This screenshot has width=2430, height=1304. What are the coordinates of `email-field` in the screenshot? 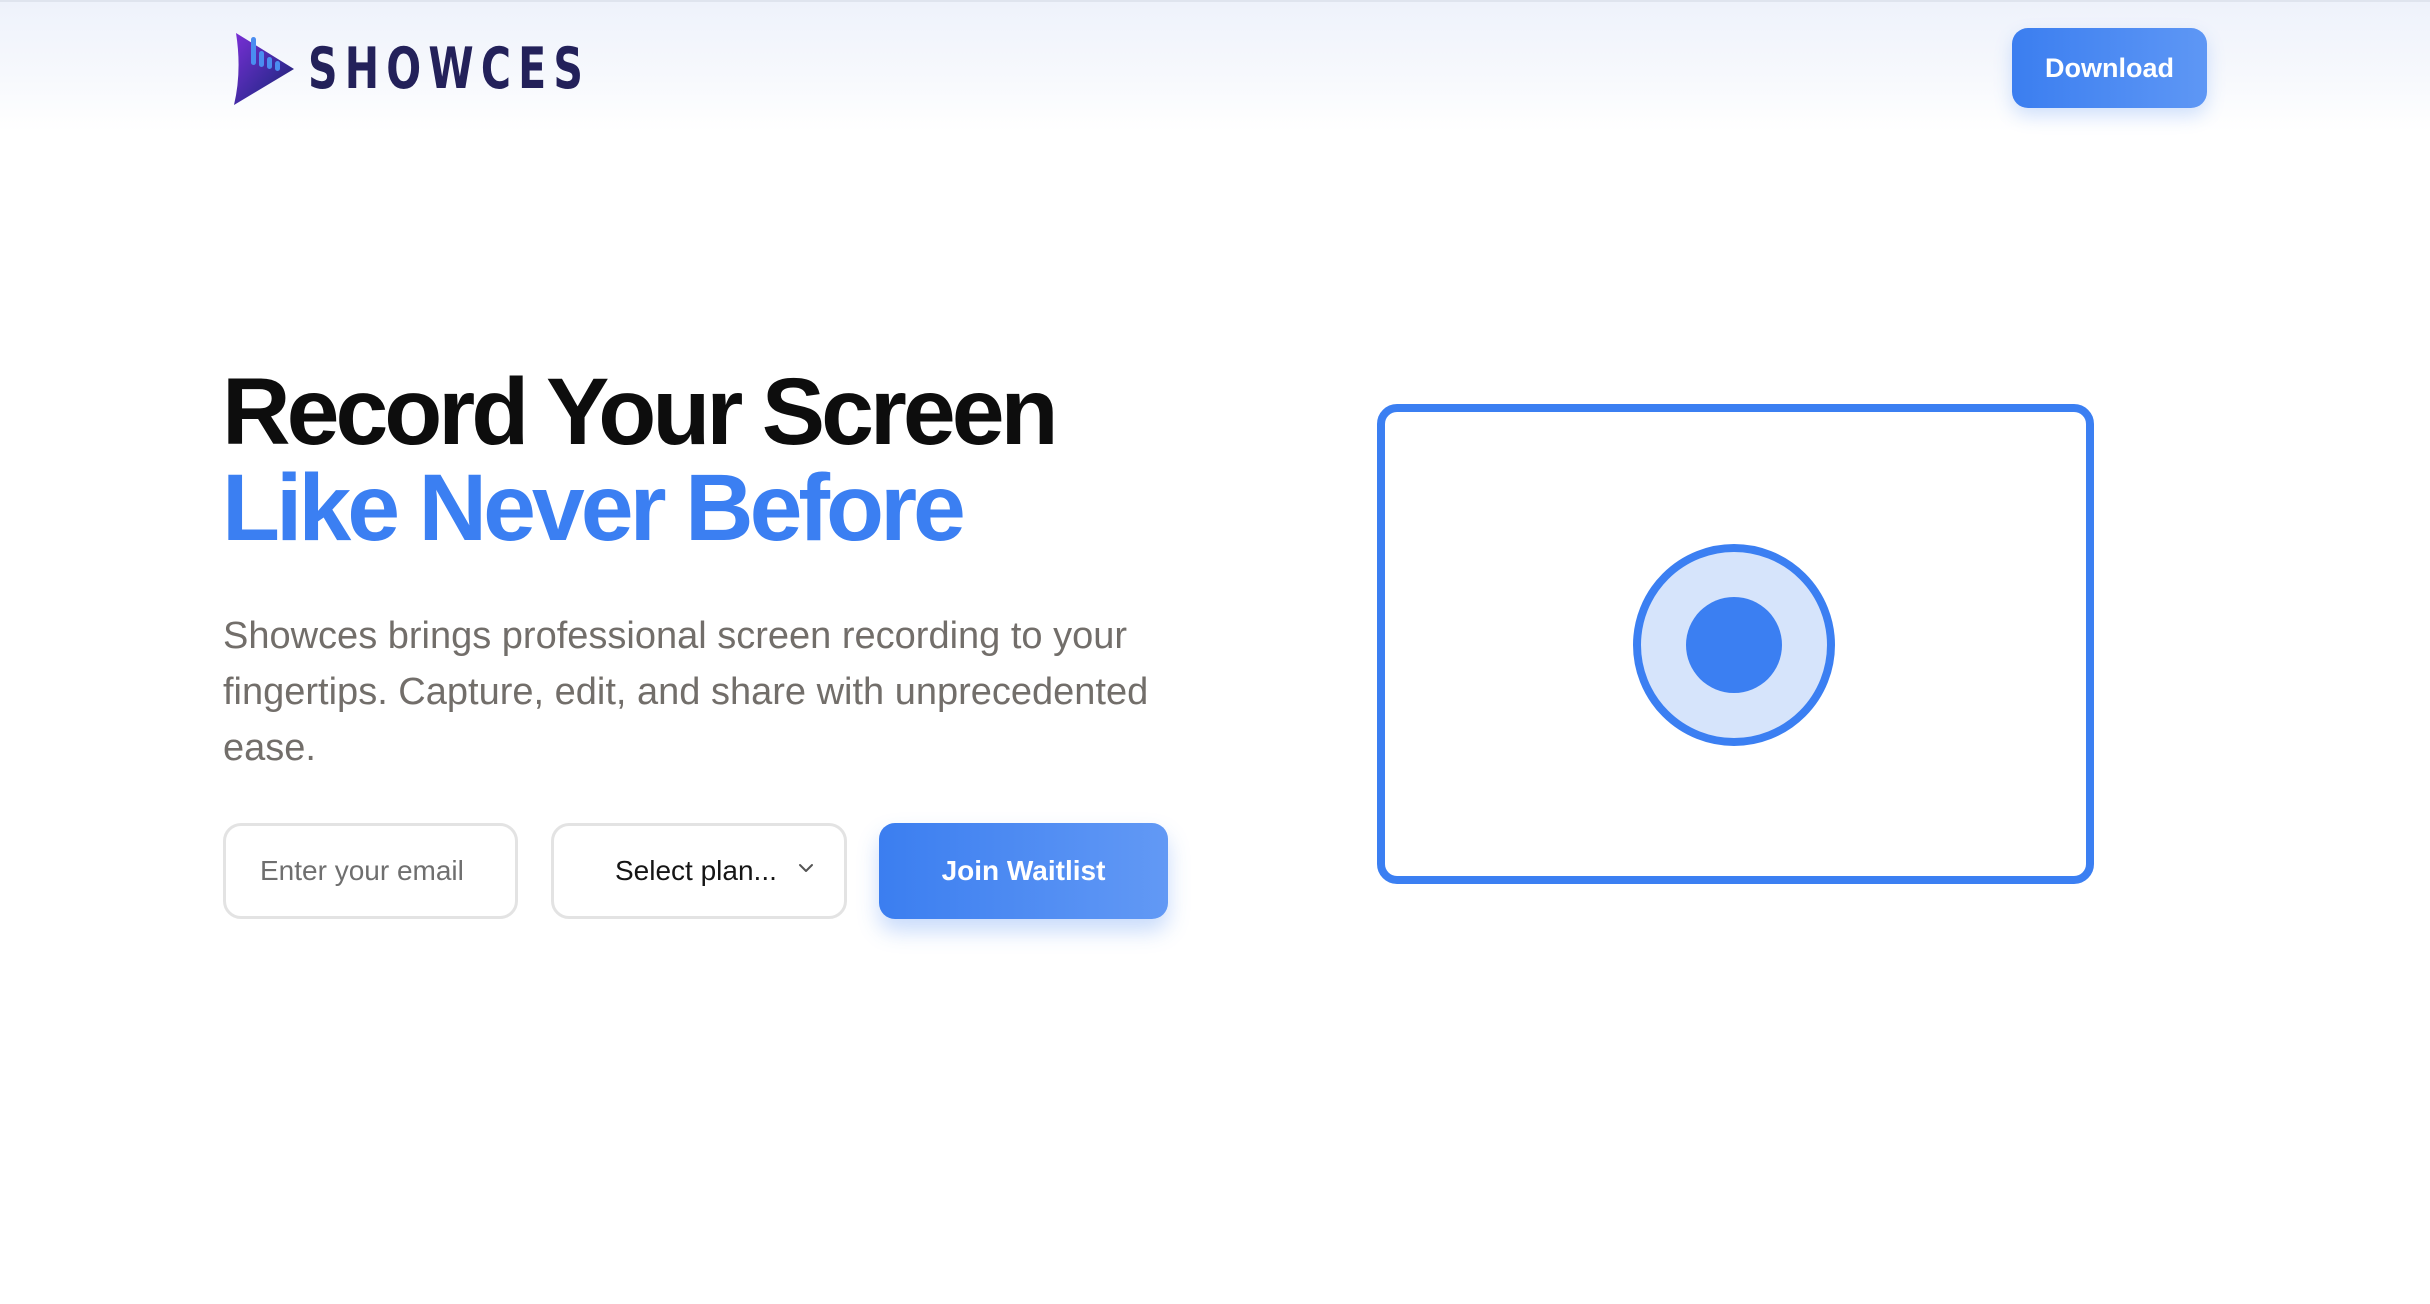 It's located at (370, 871).